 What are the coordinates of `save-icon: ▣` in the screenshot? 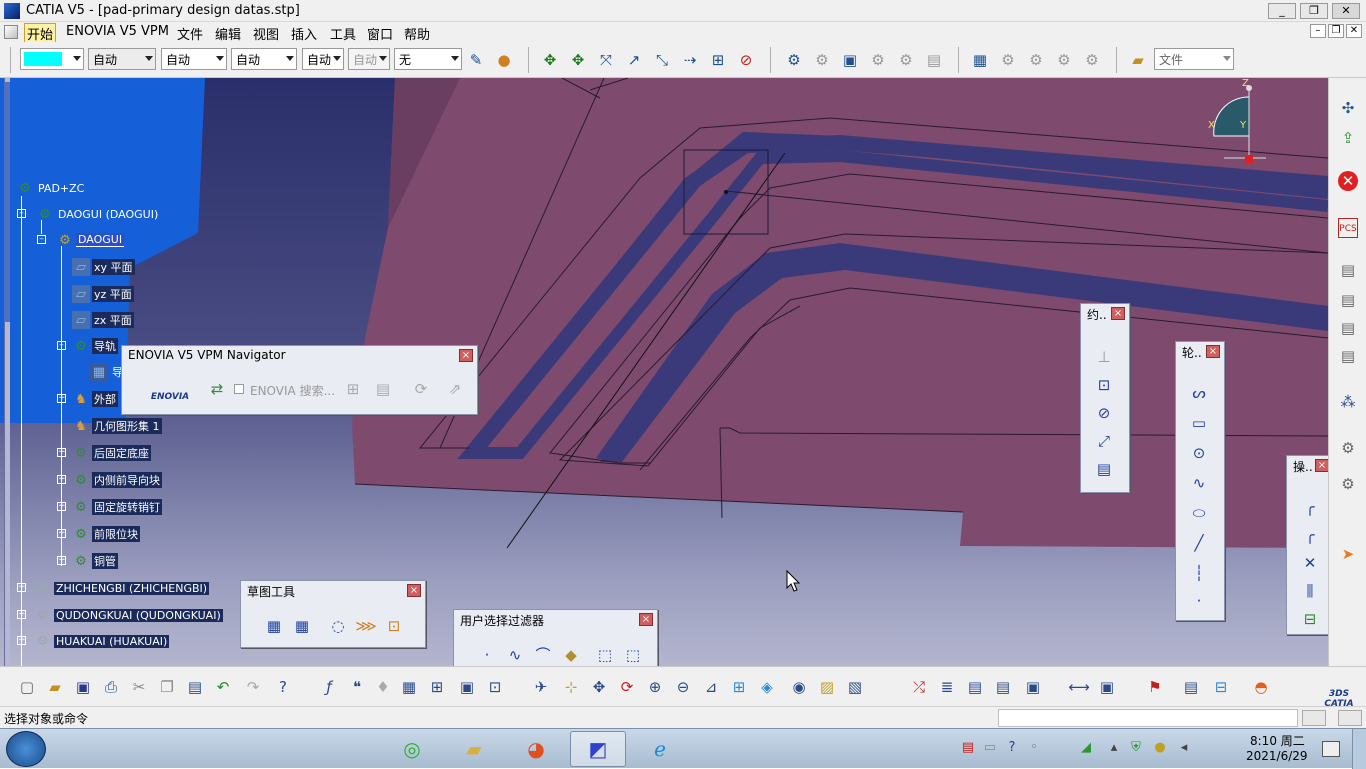 It's located at (83, 687).